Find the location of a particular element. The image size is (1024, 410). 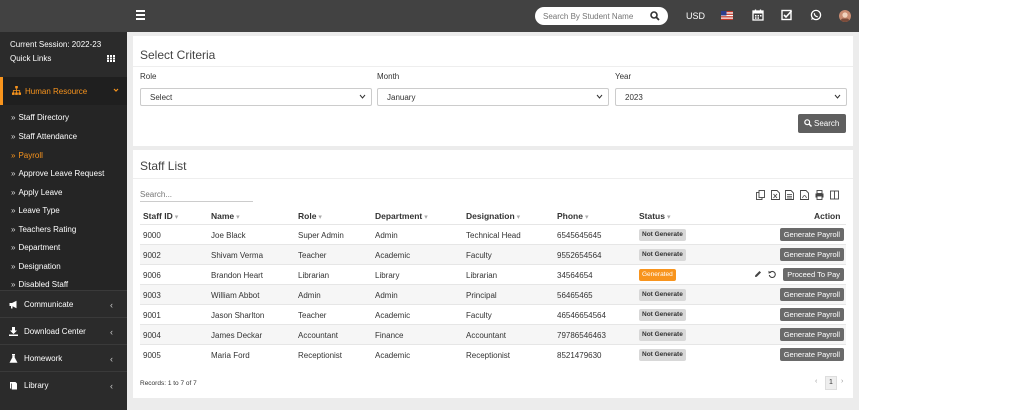

cell-role: Librarian is located at coordinates (314, 275).